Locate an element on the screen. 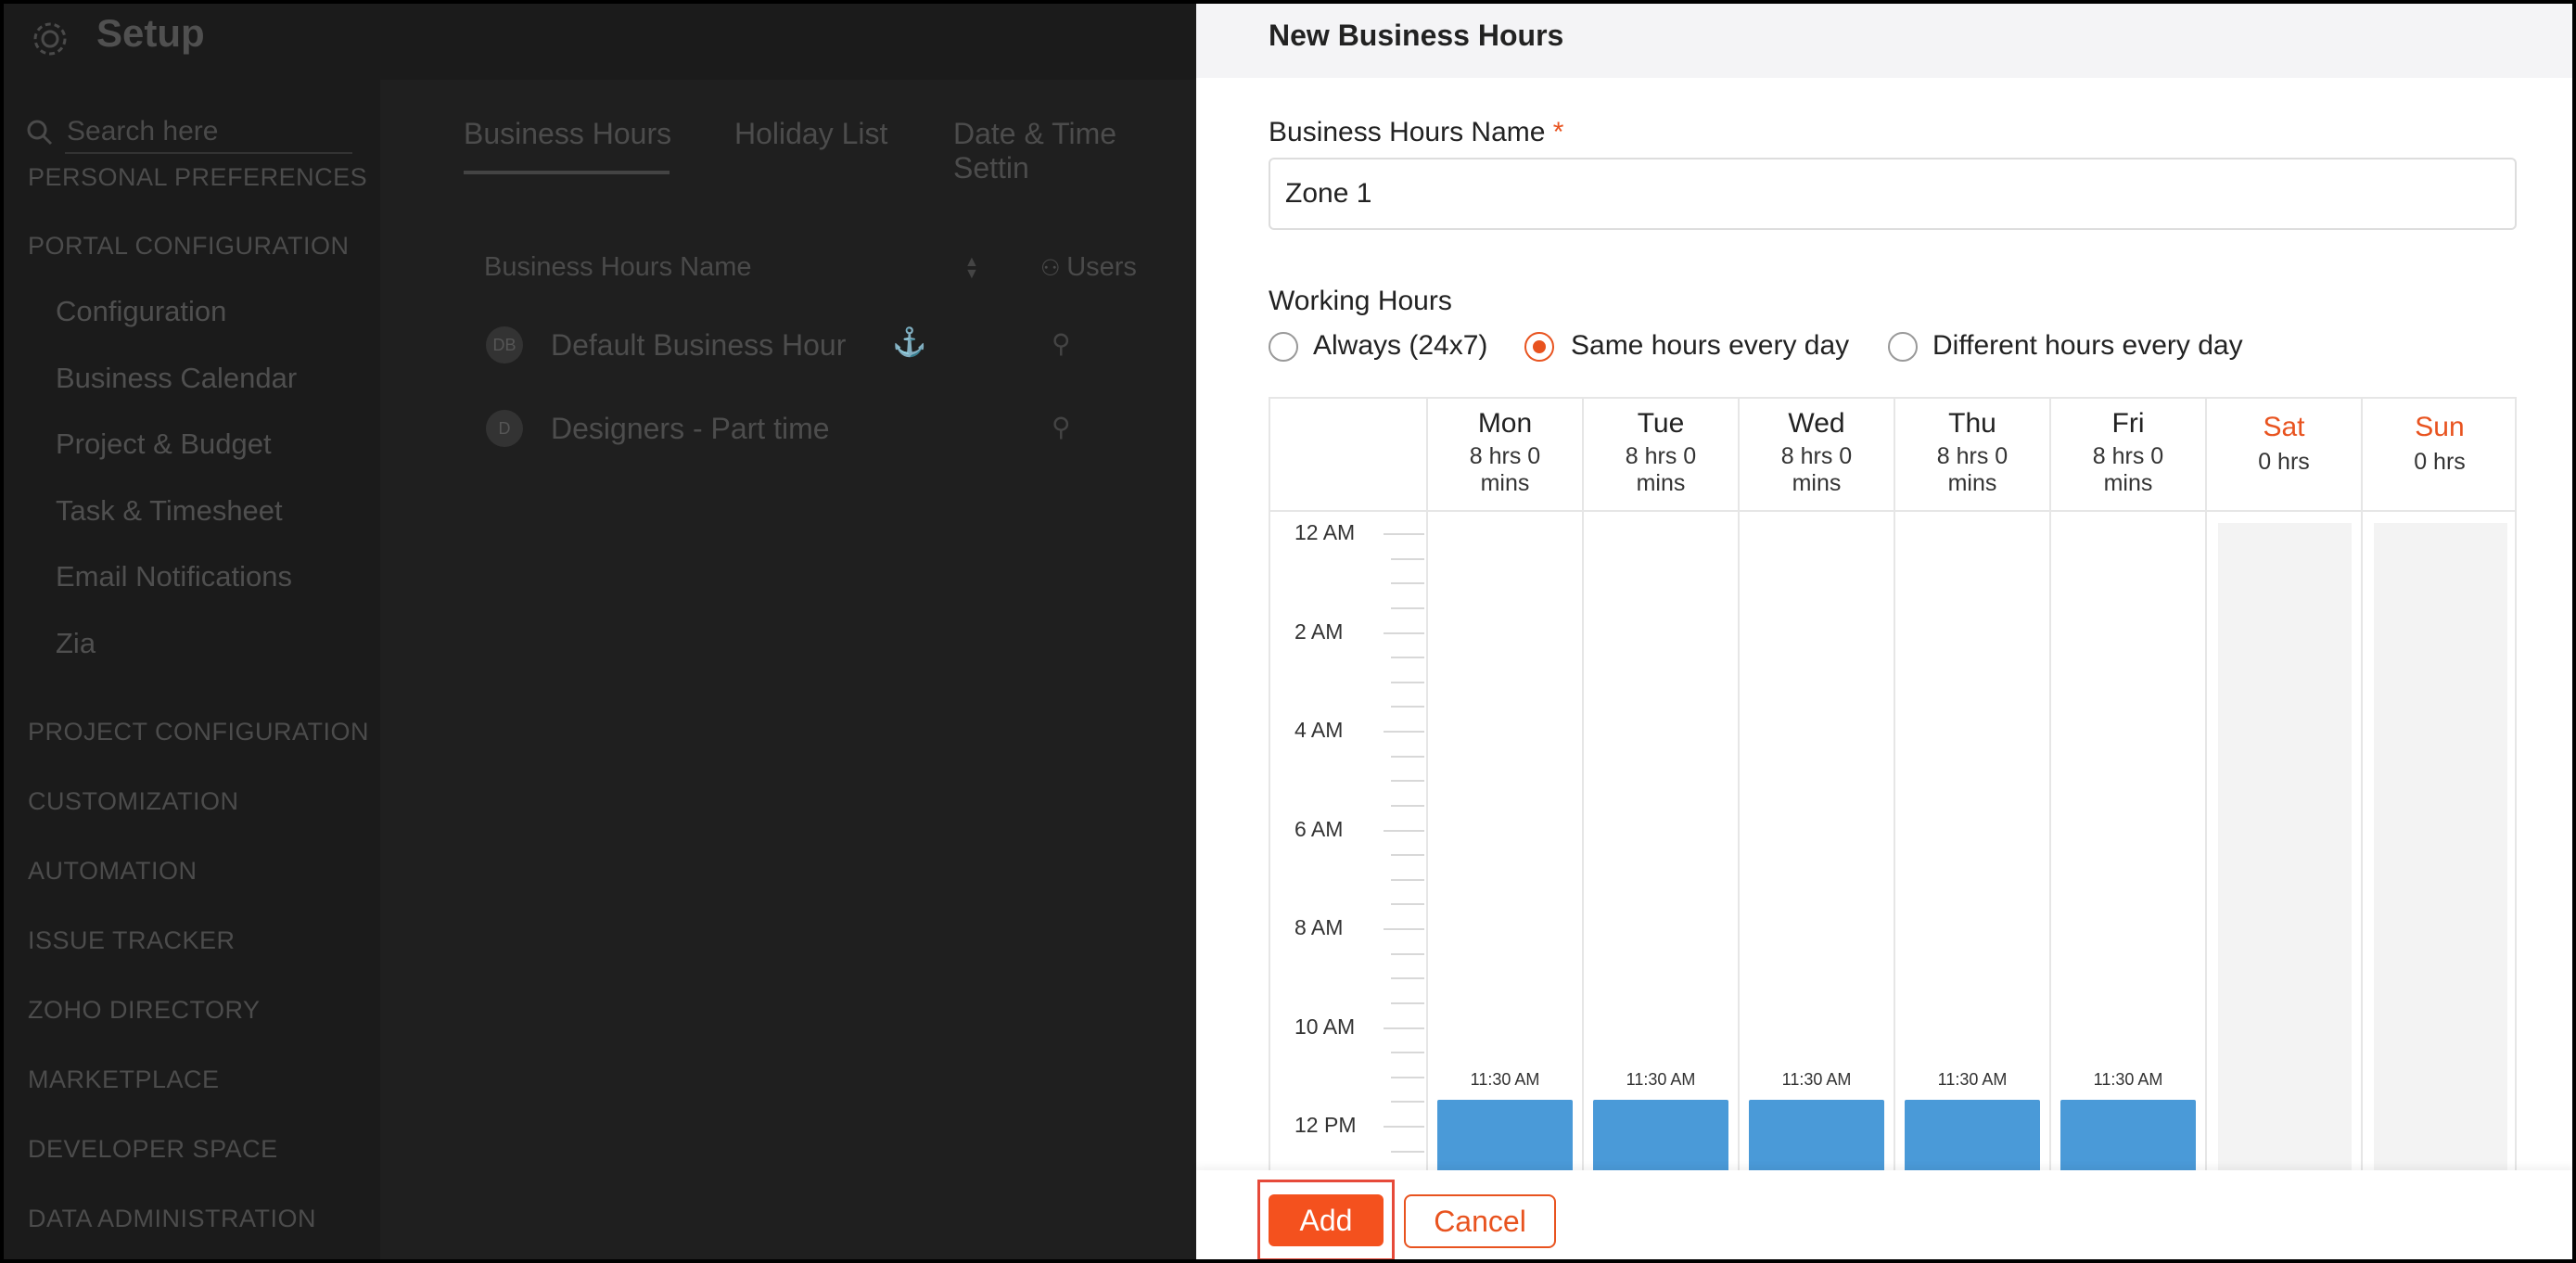 The height and width of the screenshot is (1263, 2576). sidebar-section-personal-preferences: PERSONAL PREFERENCES is located at coordinates (197, 177).